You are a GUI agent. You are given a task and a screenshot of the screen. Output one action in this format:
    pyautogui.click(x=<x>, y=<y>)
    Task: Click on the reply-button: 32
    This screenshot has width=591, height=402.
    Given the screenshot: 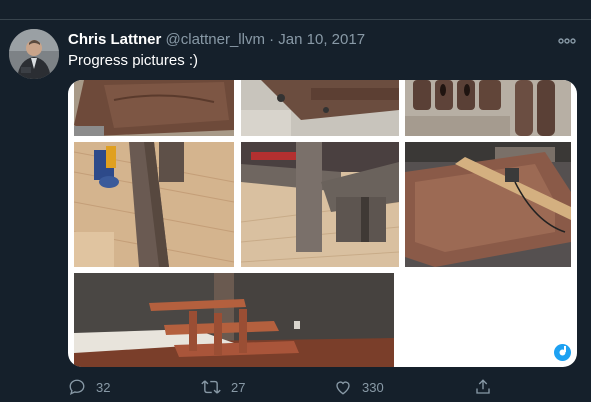 What is the action you would take?
    pyautogui.click(x=89, y=387)
    